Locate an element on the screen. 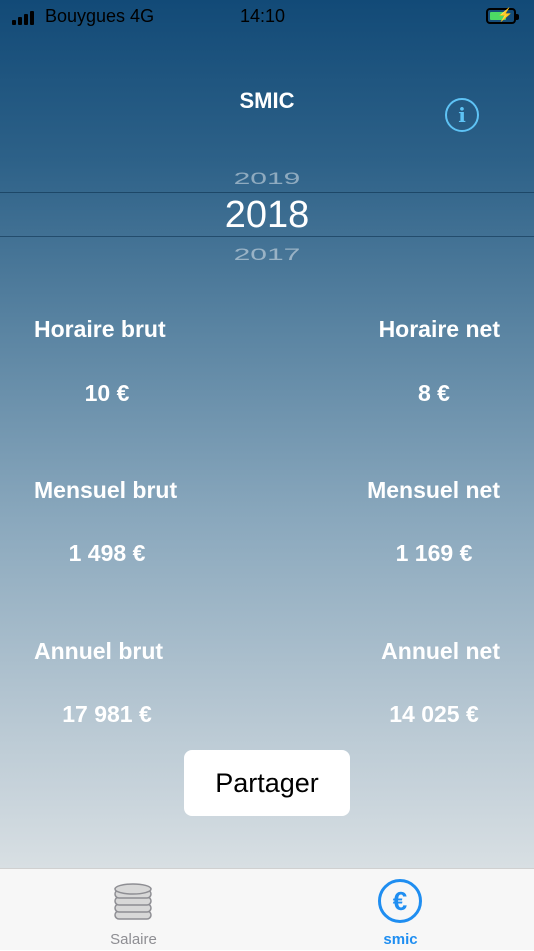  tab-smic-label: smic is located at coordinates (400, 939).